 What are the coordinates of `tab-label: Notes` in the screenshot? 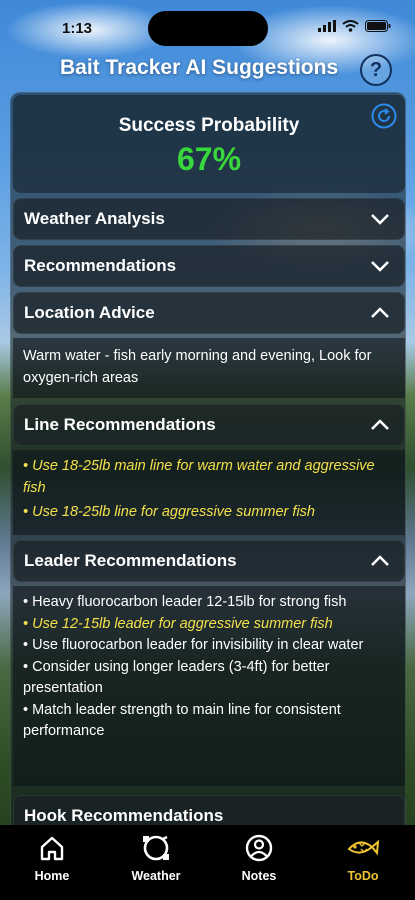 It's located at (259, 876).